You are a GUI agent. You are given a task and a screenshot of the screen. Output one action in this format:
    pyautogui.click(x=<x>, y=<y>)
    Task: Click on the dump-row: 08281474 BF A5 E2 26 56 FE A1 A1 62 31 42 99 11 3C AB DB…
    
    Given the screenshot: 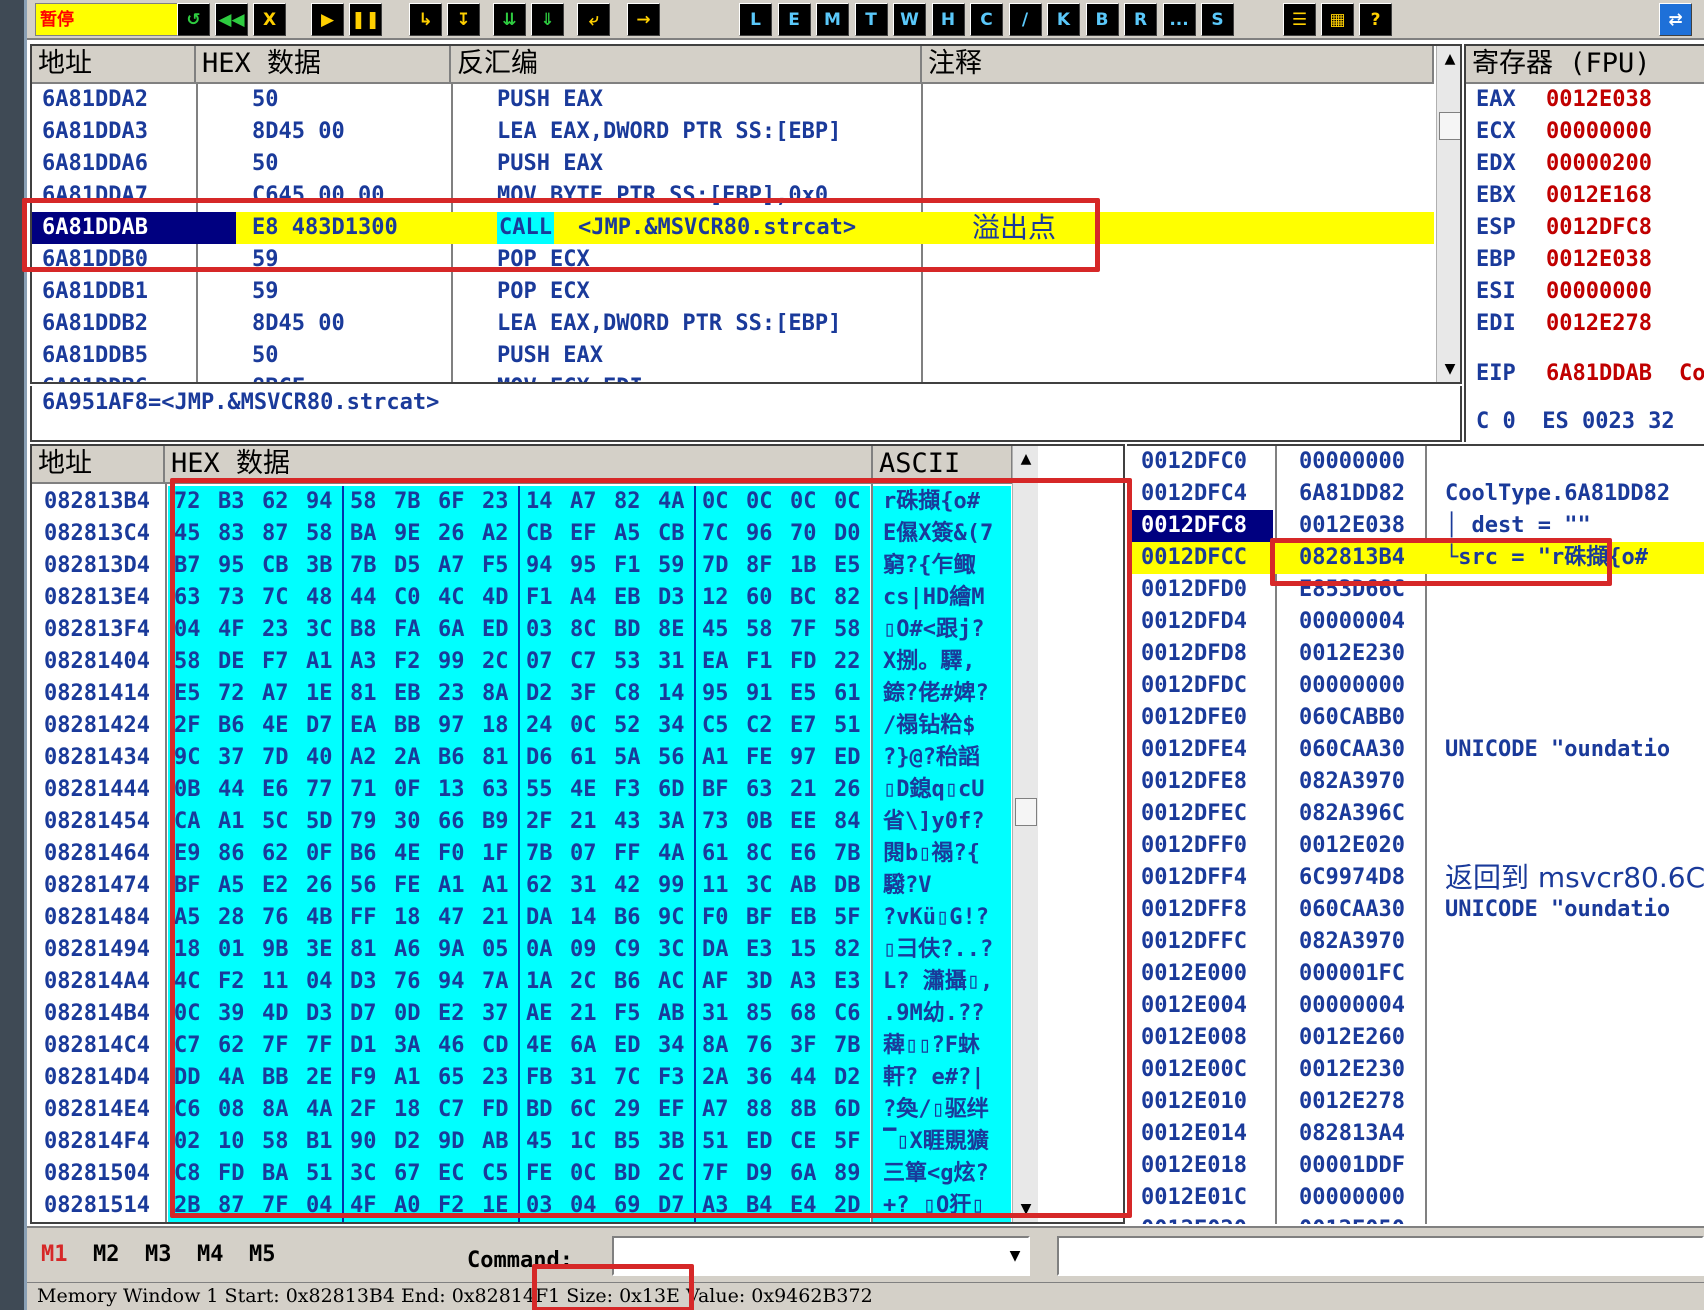 What is the action you would take?
    pyautogui.click(x=522, y=886)
    